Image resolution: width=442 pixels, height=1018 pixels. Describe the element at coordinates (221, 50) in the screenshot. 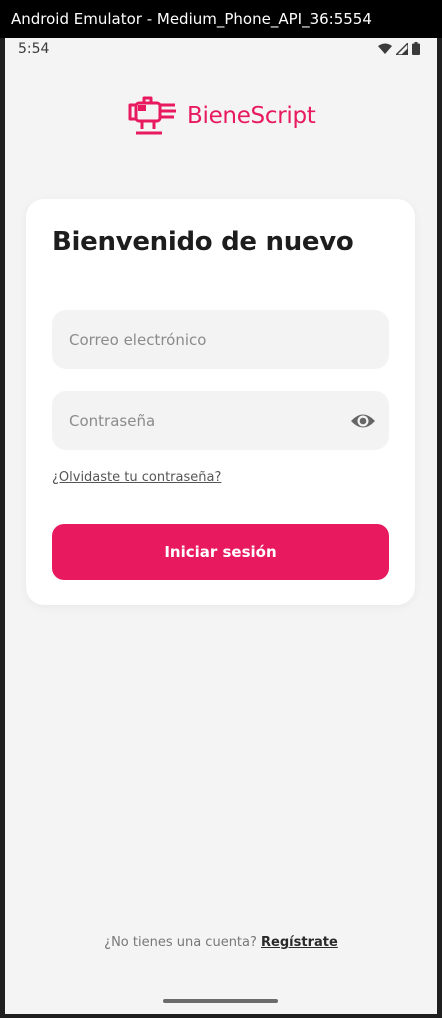

I see `status-bar: 5:54` at that location.